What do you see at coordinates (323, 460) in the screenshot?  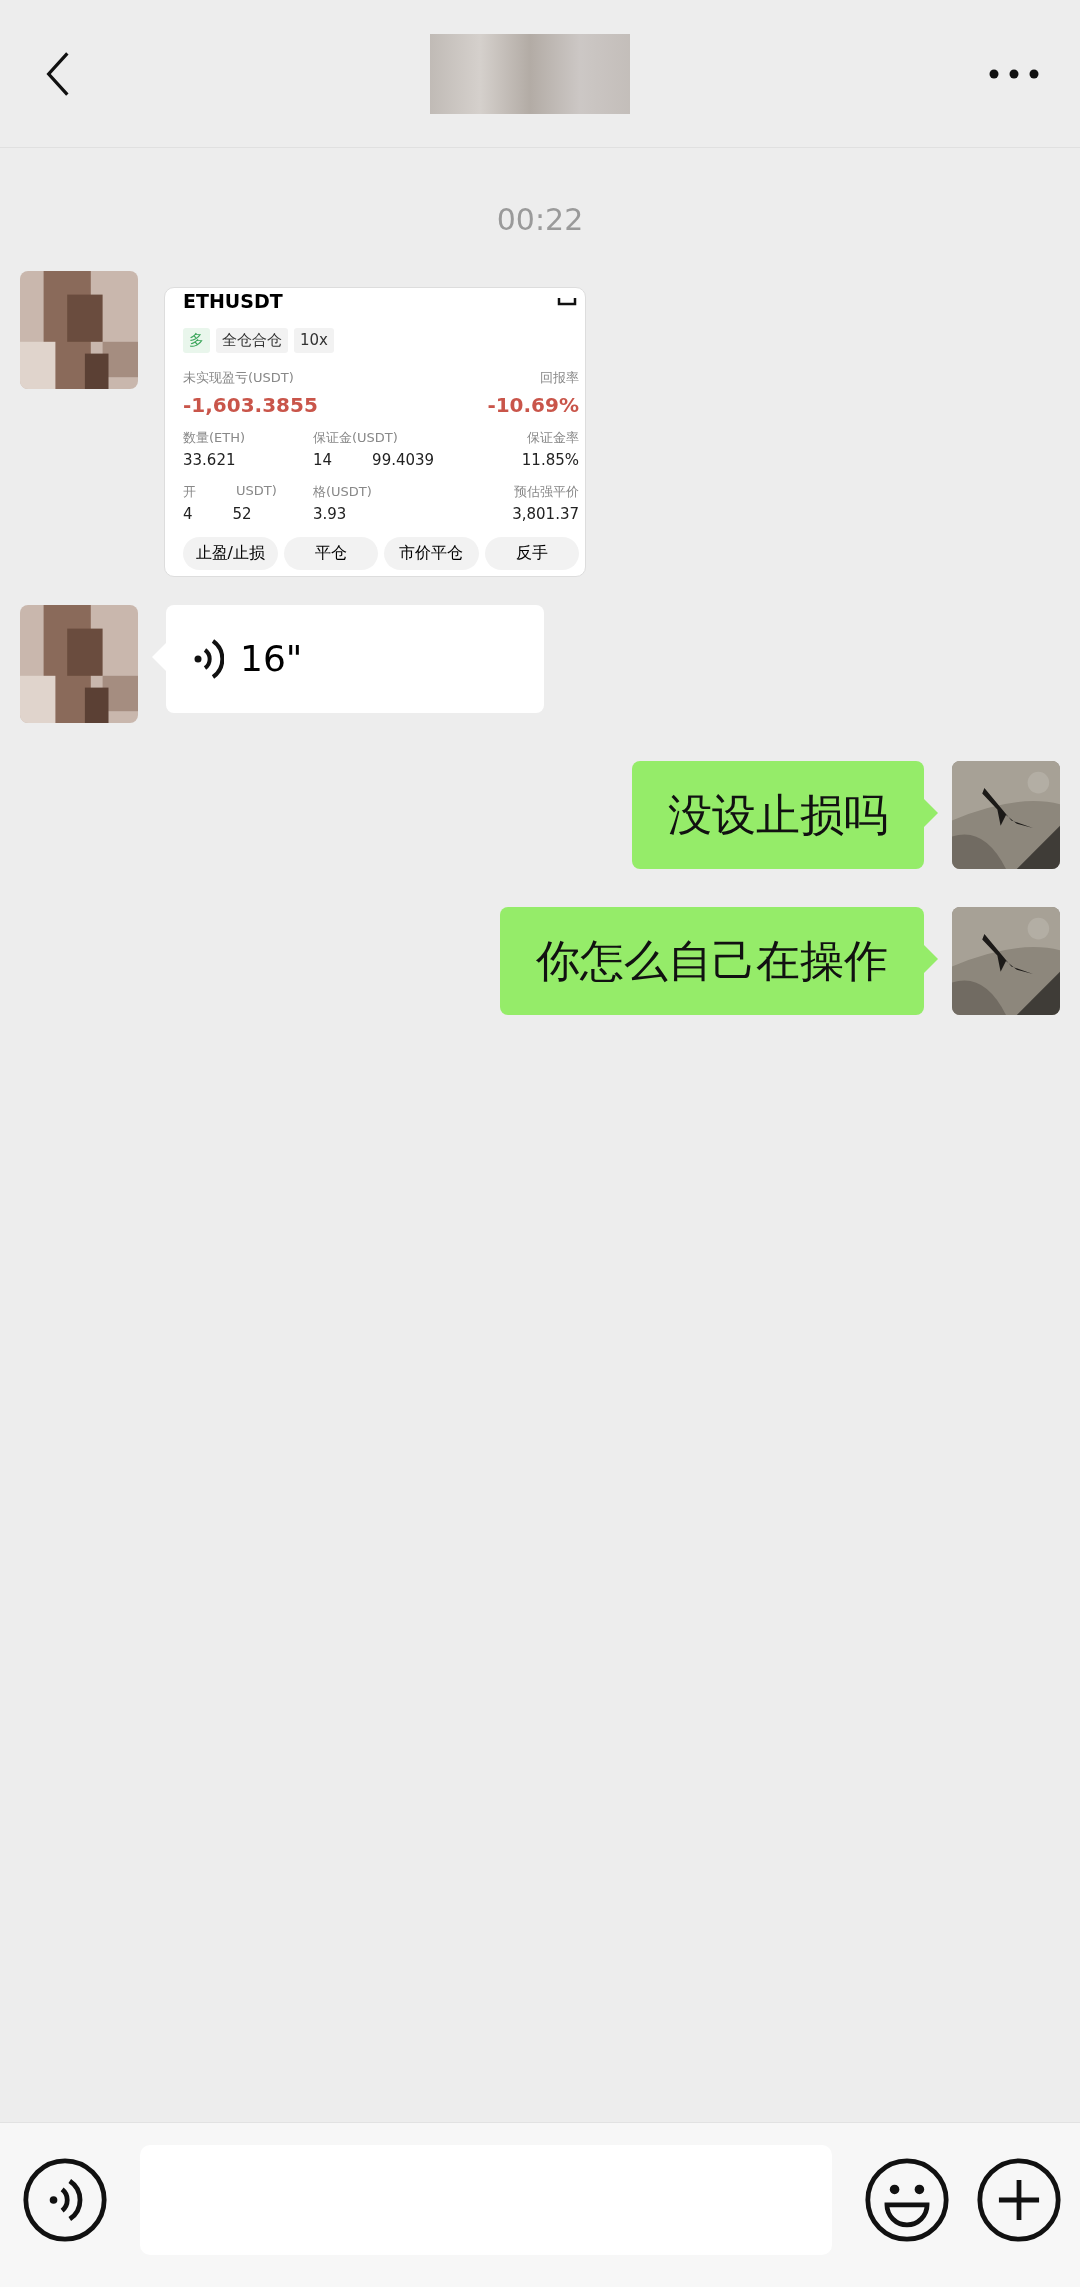 I see `stat-value: 14` at bounding box center [323, 460].